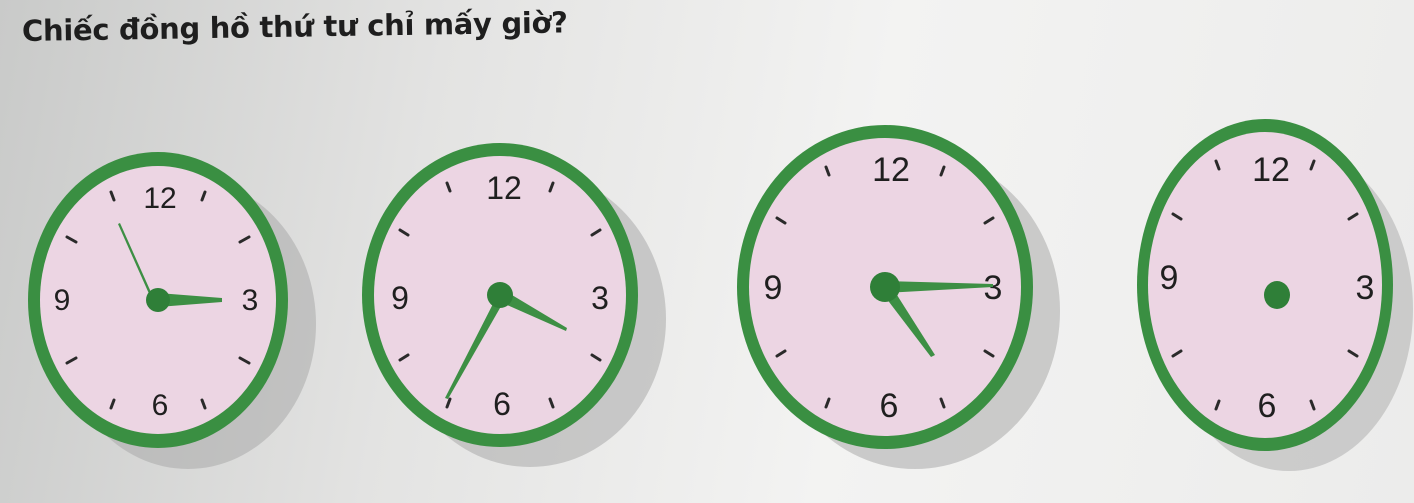 This screenshot has height=503, width=1414. I want to click on clock-4-numeral-9: 9, so click(1169, 278).